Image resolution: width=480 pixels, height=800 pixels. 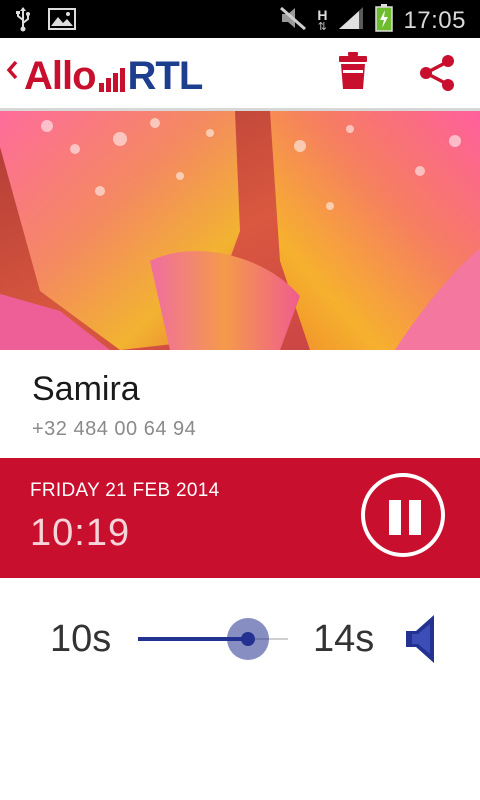 I want to click on data-arrows-icon: ⇅, so click(x=322, y=26).